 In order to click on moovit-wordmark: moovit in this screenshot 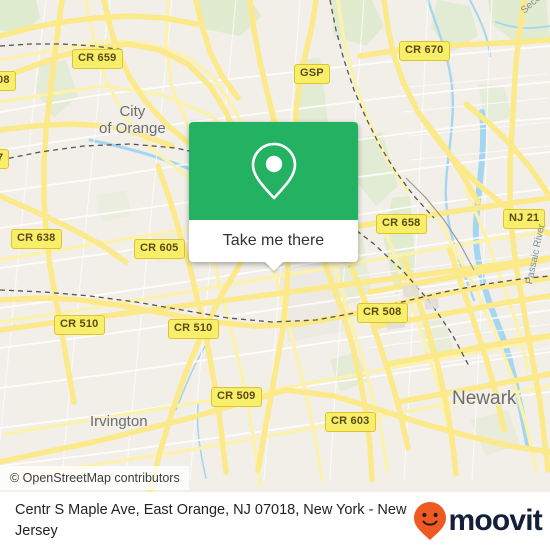, I will do `click(495, 520)`.